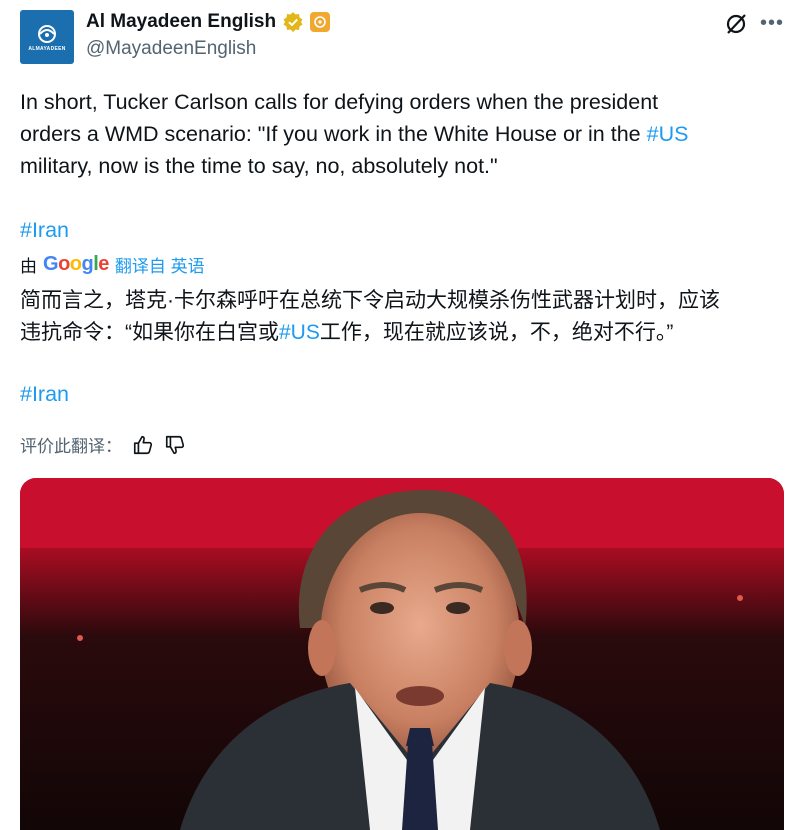  I want to click on translated-line-text: 工作，现在就应该说，不，绝对不行。”, so click(496, 332).